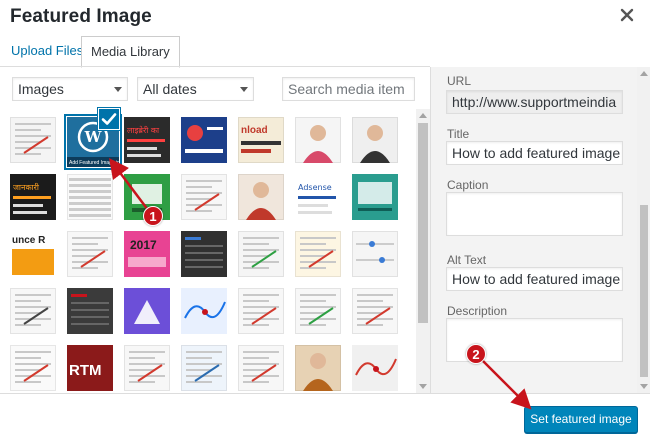  Describe the element at coordinates (348, 89) in the screenshot. I see `search-media-input: Search media item` at that location.